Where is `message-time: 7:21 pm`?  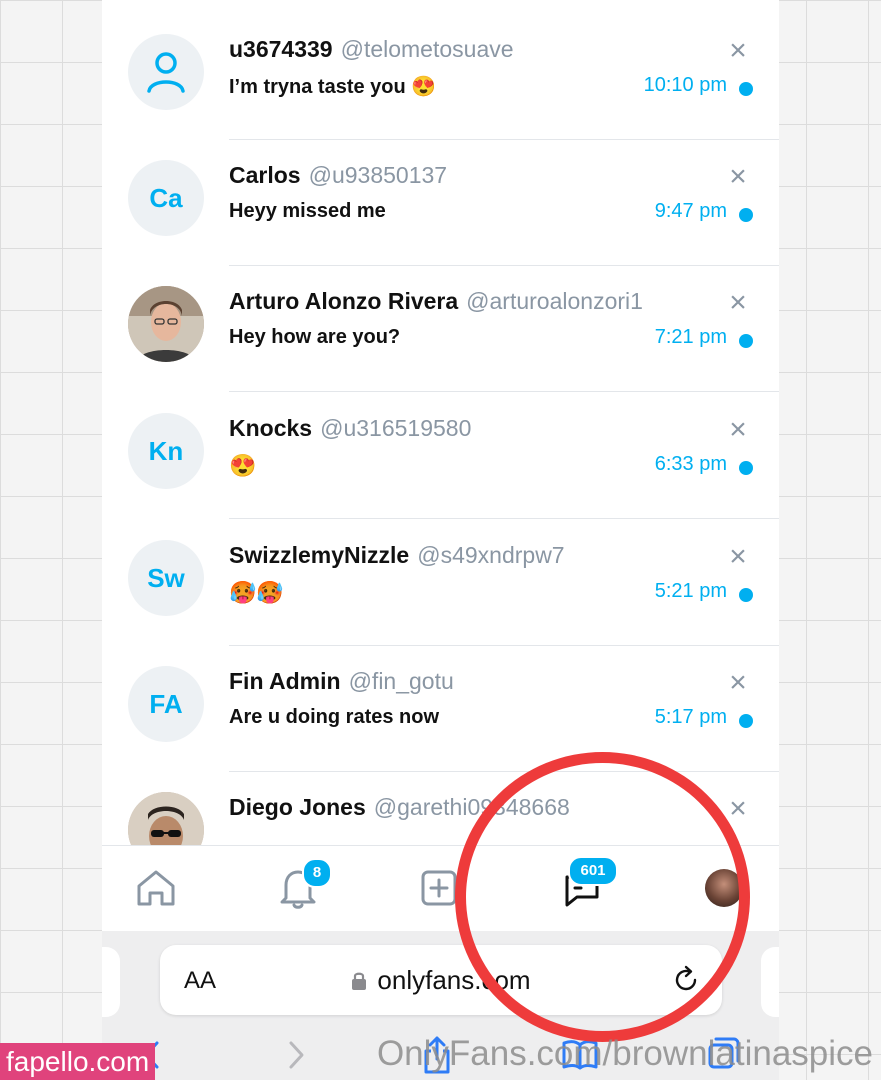
message-time: 7:21 pm is located at coordinates (690, 337).